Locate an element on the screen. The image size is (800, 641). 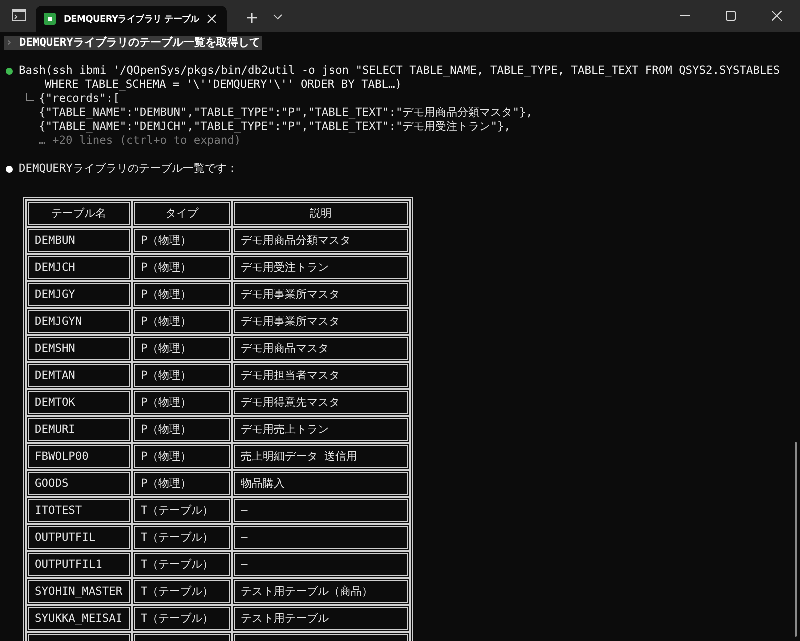
table-cell: GOODS is located at coordinates (79, 483).